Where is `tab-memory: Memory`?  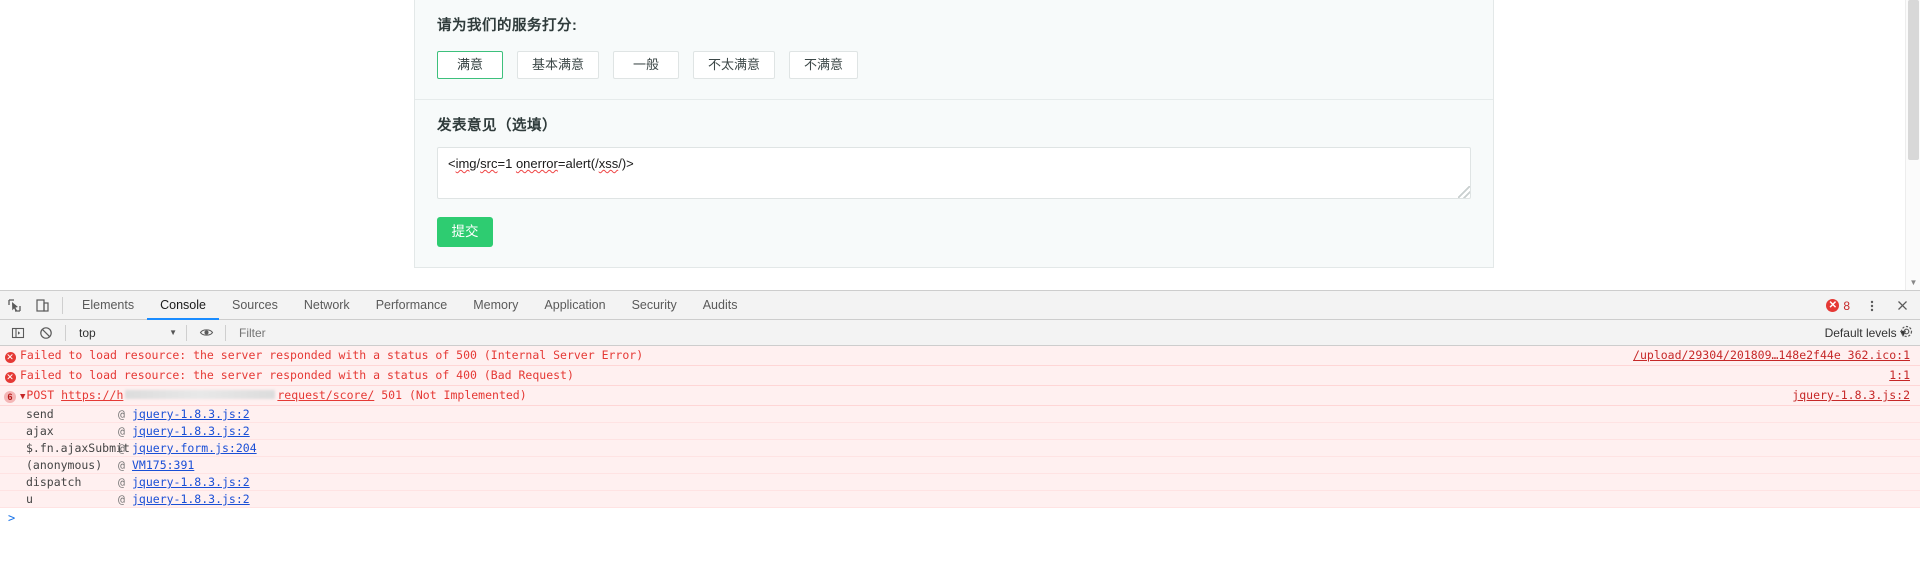
tab-memory: Memory is located at coordinates (495, 305).